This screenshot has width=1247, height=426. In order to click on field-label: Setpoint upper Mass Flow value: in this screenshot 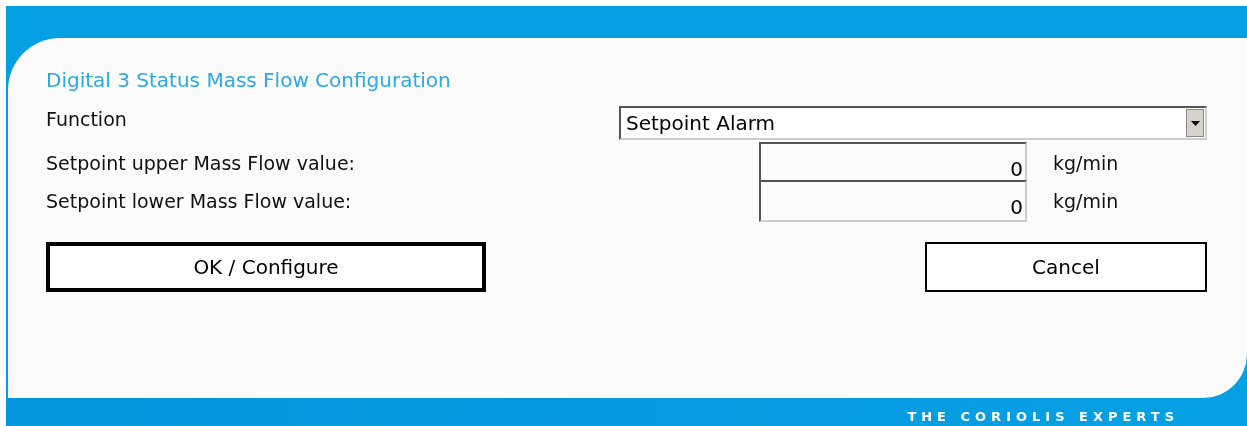, I will do `click(200, 163)`.